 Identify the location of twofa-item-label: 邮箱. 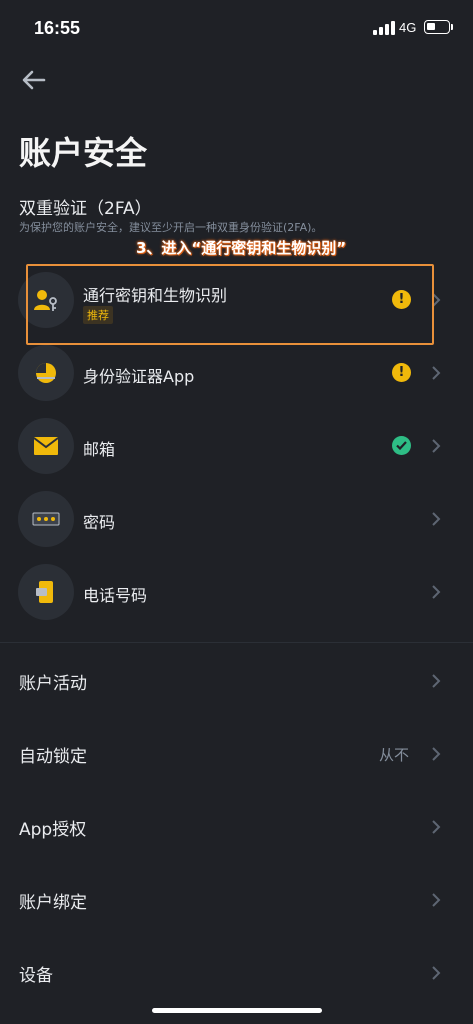
(99, 449).